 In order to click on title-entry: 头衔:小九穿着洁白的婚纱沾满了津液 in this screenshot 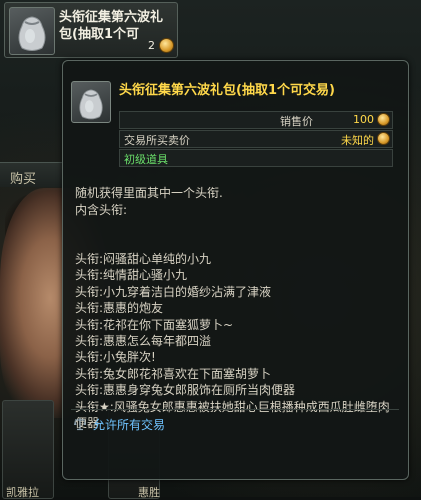, I will do `click(173, 291)`.